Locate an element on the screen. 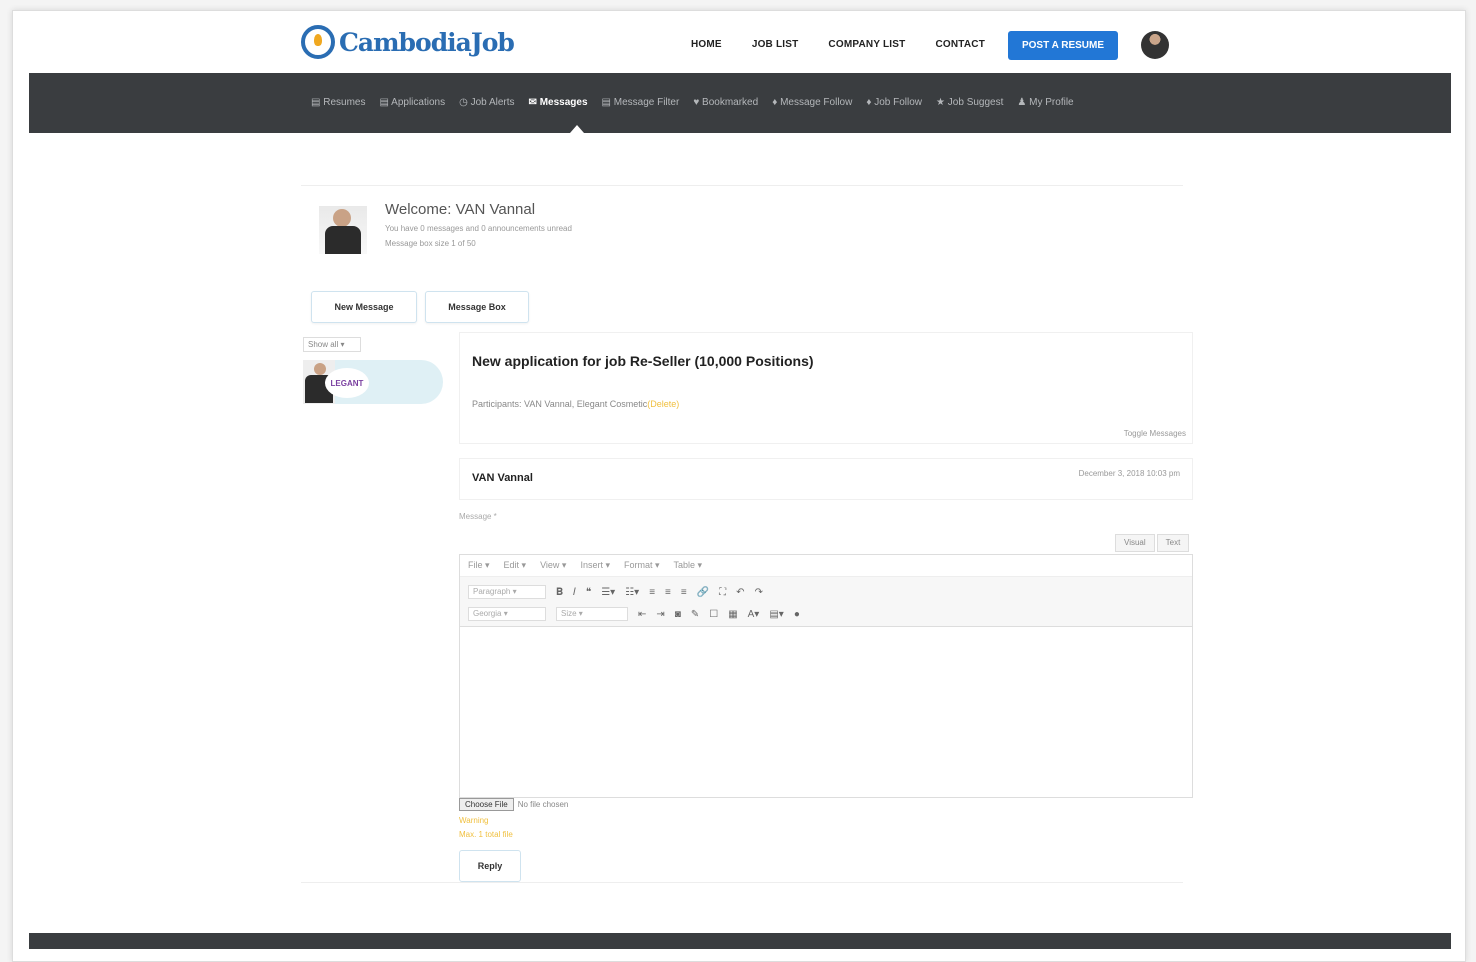 Image resolution: width=1476 pixels, height=962 pixels. message-item: VAN Vannal December 3, 2018 10:03 pm is located at coordinates (826, 479).